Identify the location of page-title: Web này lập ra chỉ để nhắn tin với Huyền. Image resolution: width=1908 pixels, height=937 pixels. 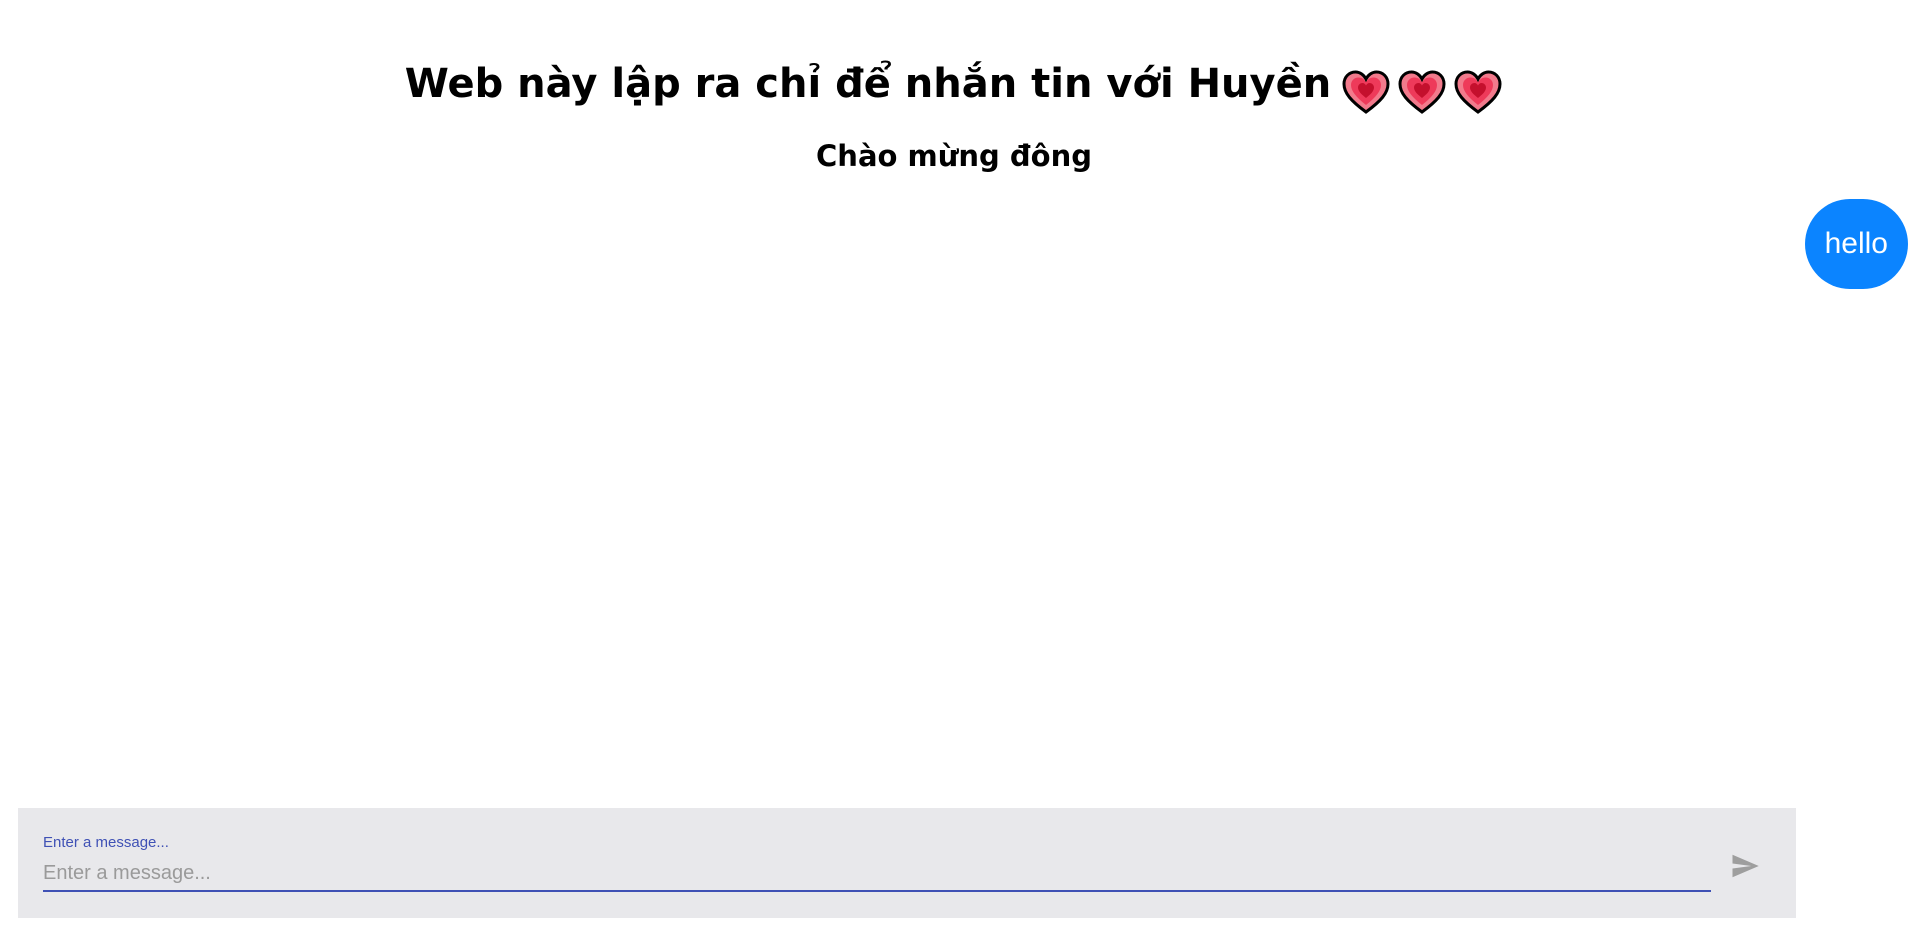
(954, 87).